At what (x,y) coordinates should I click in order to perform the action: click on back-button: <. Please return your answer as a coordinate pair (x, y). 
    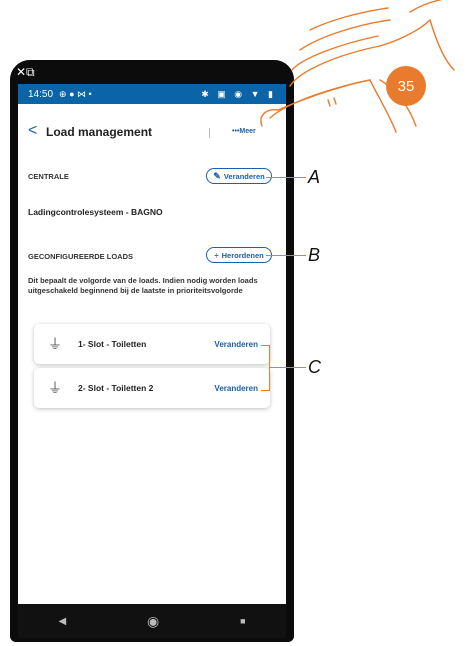
    Looking at the image, I should click on (32, 131).